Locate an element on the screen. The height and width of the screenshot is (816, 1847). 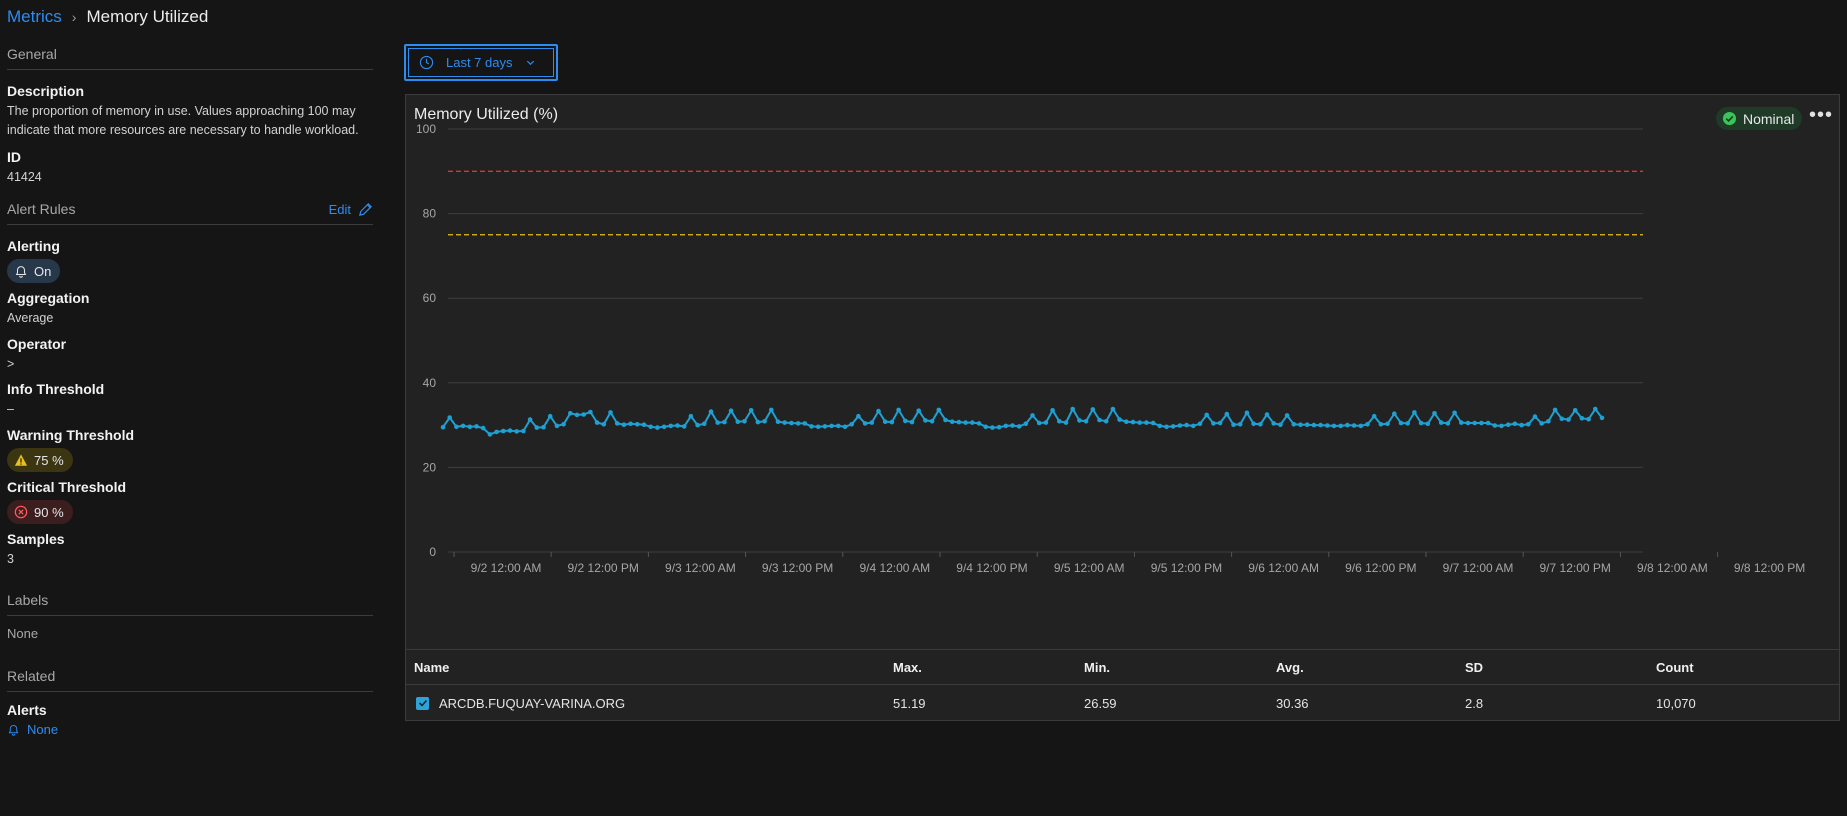
y-tick-label: 20 is located at coordinates (430, 467).